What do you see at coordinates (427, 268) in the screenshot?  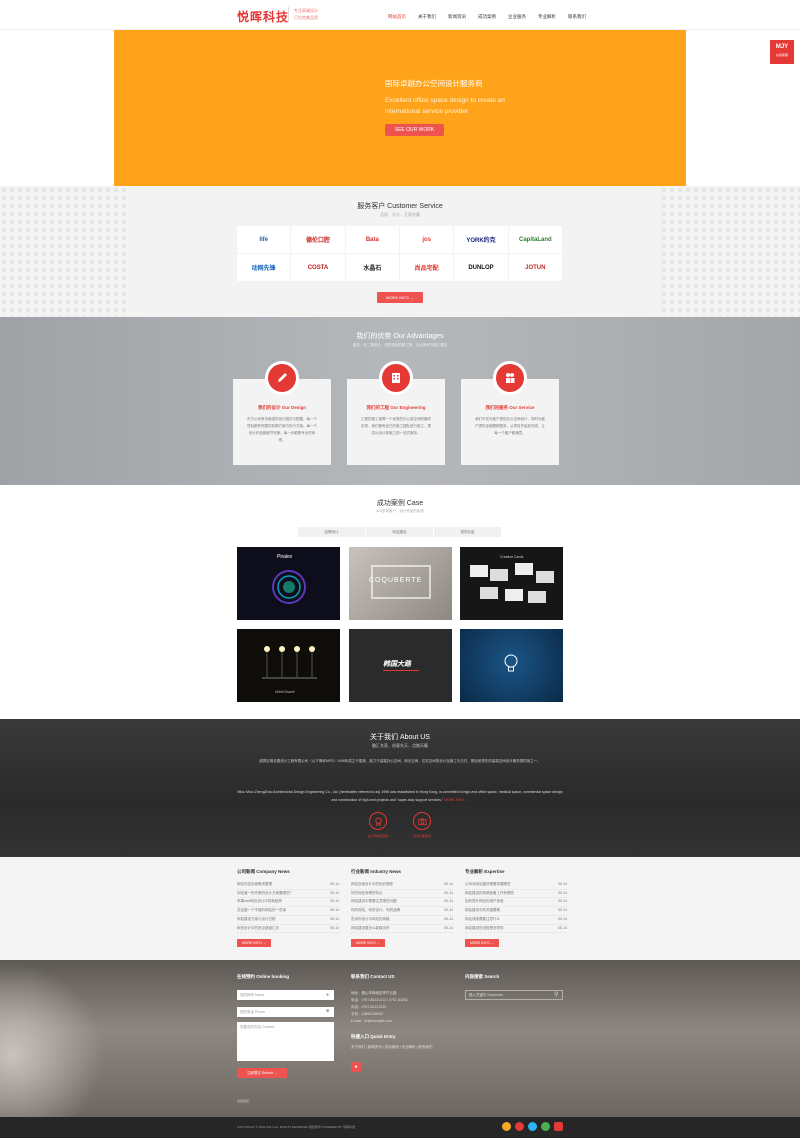 I see `customer-logo: 尚品宅配` at bounding box center [427, 268].